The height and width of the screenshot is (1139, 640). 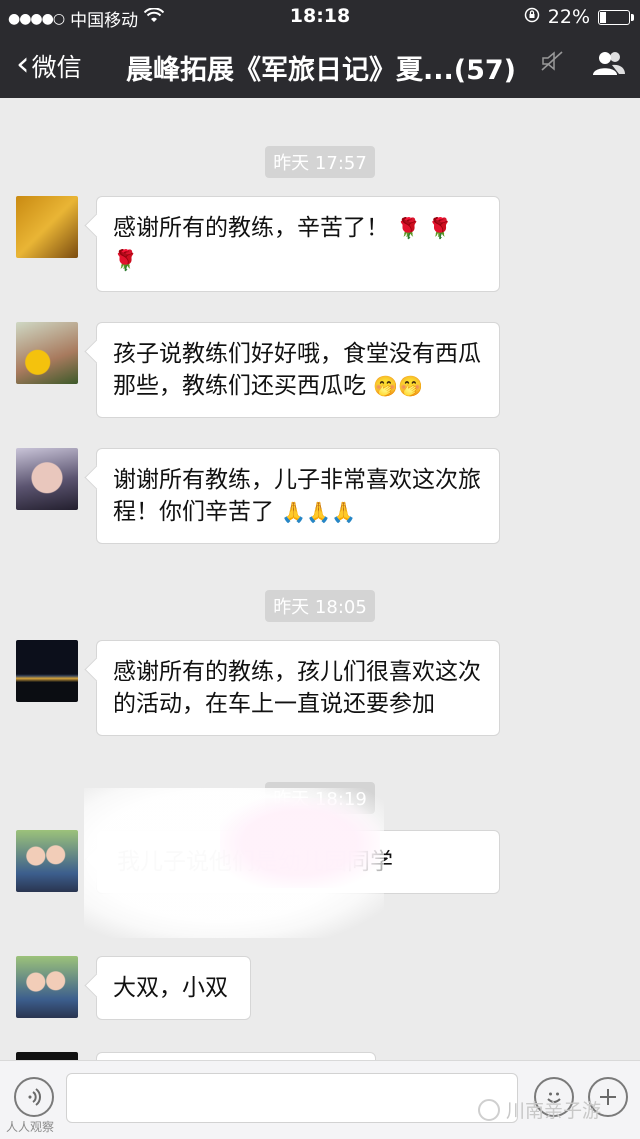 I want to click on message-text: 大双，小双, so click(x=170, y=988).